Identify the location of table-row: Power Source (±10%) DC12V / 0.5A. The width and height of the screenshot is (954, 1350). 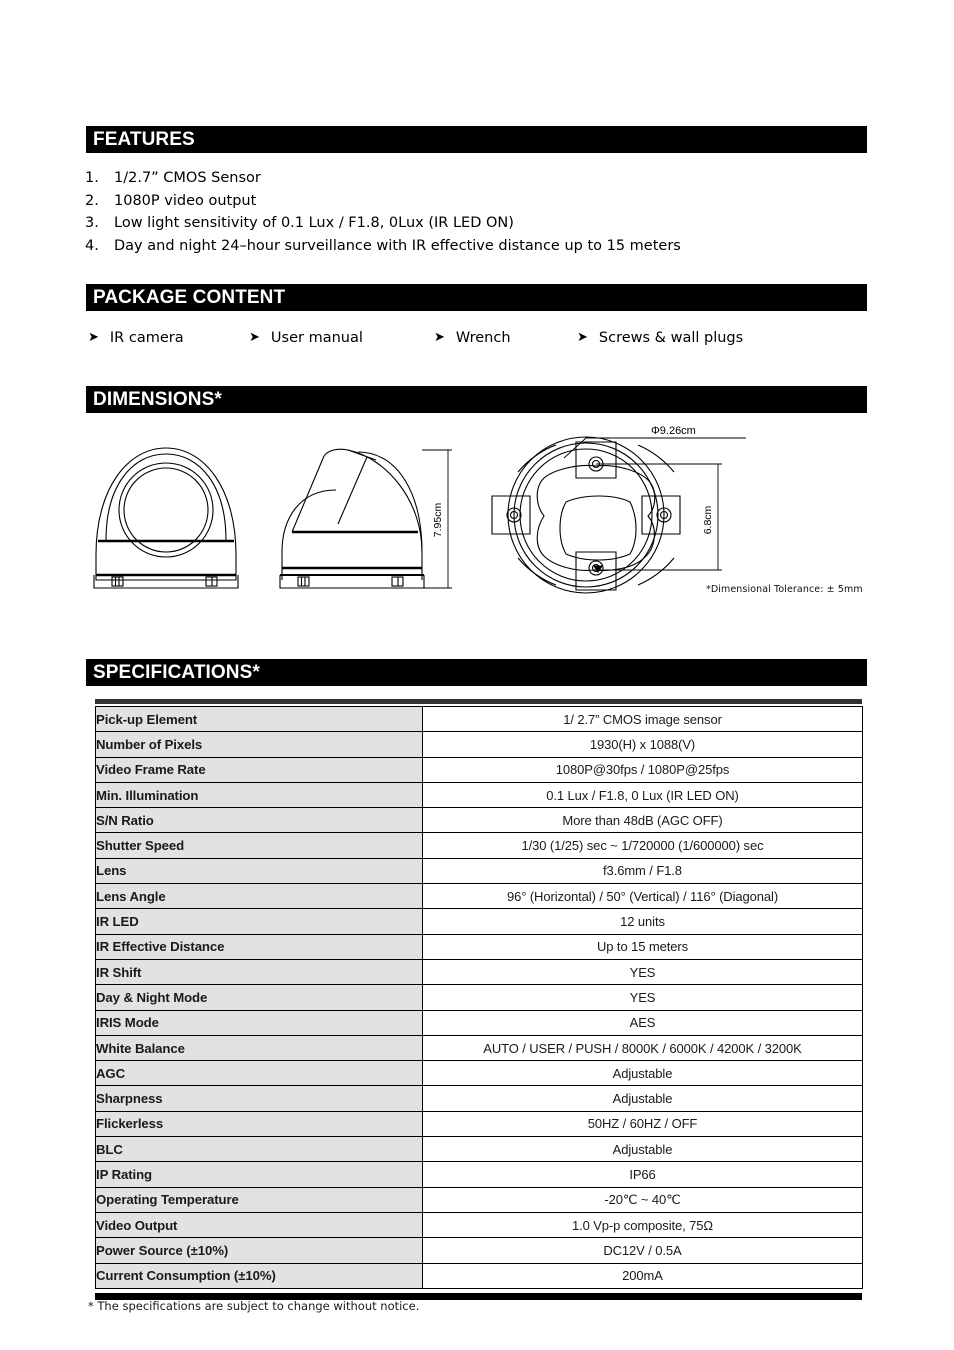
(479, 1250).